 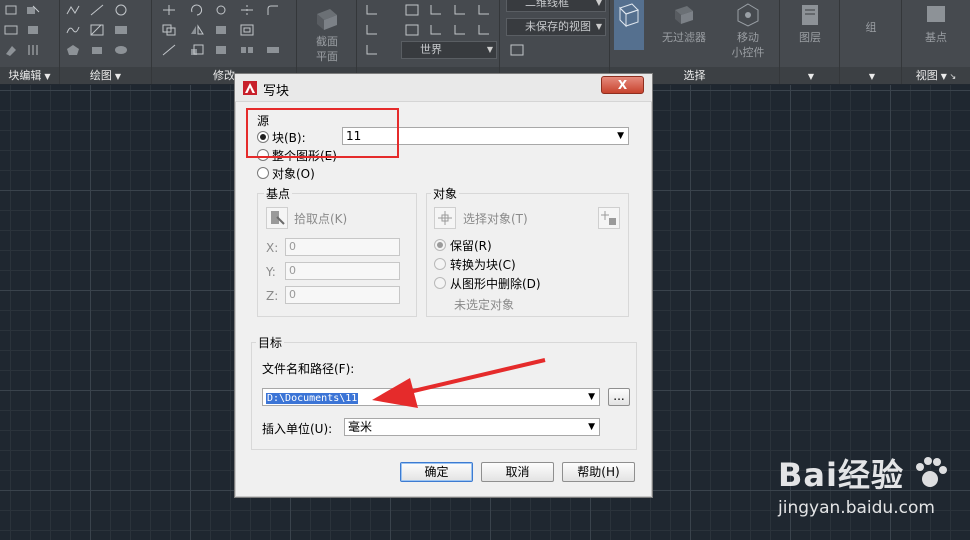 What do you see at coordinates (931, 472) in the screenshot?
I see `paw-logo-icon` at bounding box center [931, 472].